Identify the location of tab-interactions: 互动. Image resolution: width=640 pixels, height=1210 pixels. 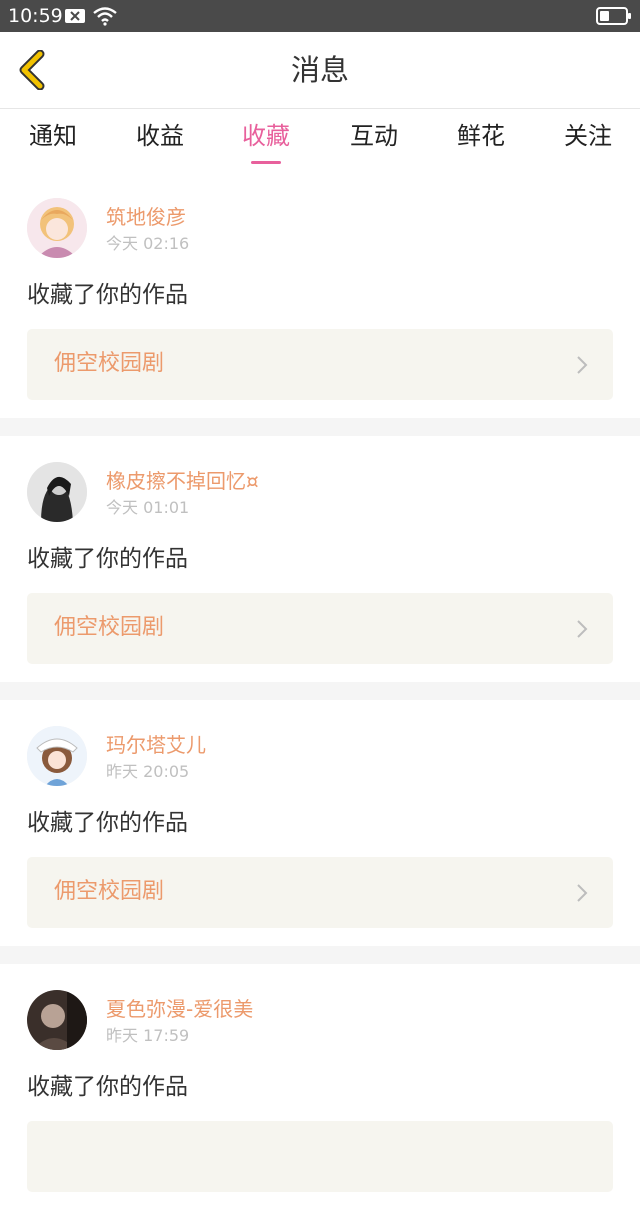
(374, 136).